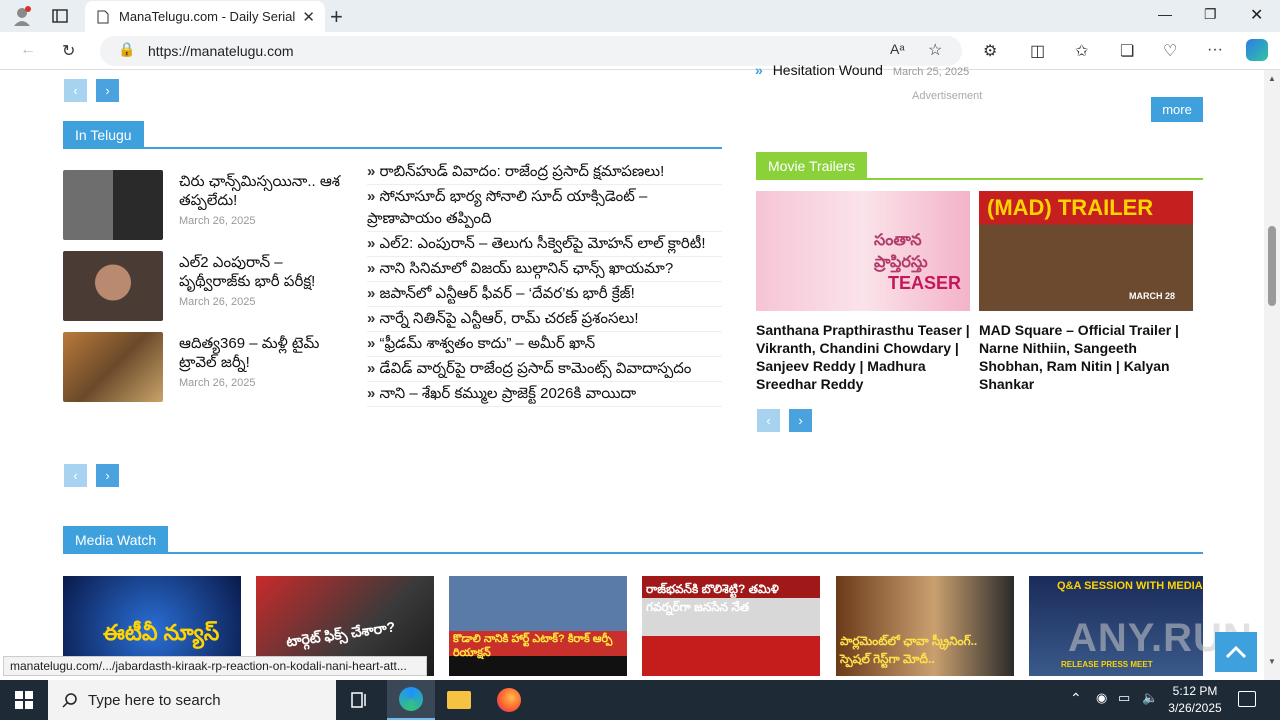  Describe the element at coordinates (862, 70) in the screenshot. I see `previous-item: » Hesitation Wound March 25, 2025` at that location.